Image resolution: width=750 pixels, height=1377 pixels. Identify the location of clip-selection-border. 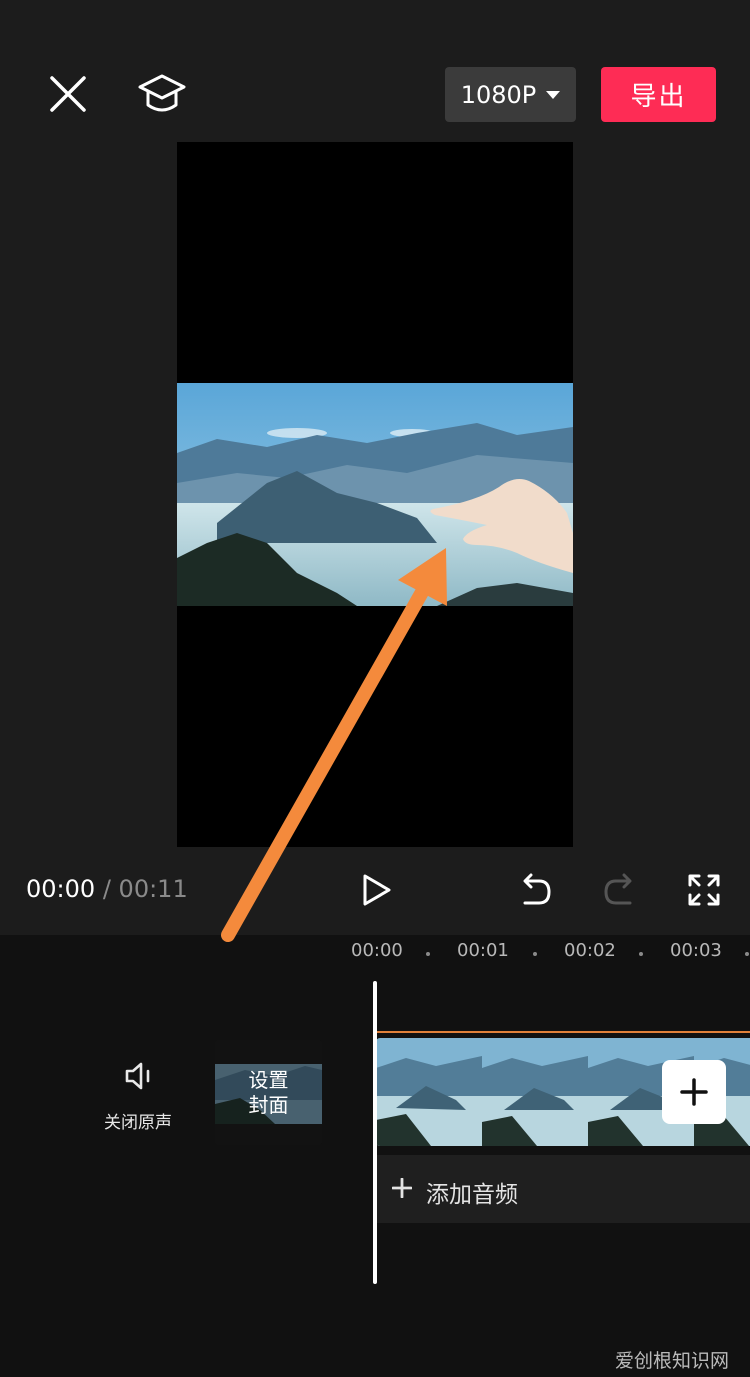
(563, 1032).